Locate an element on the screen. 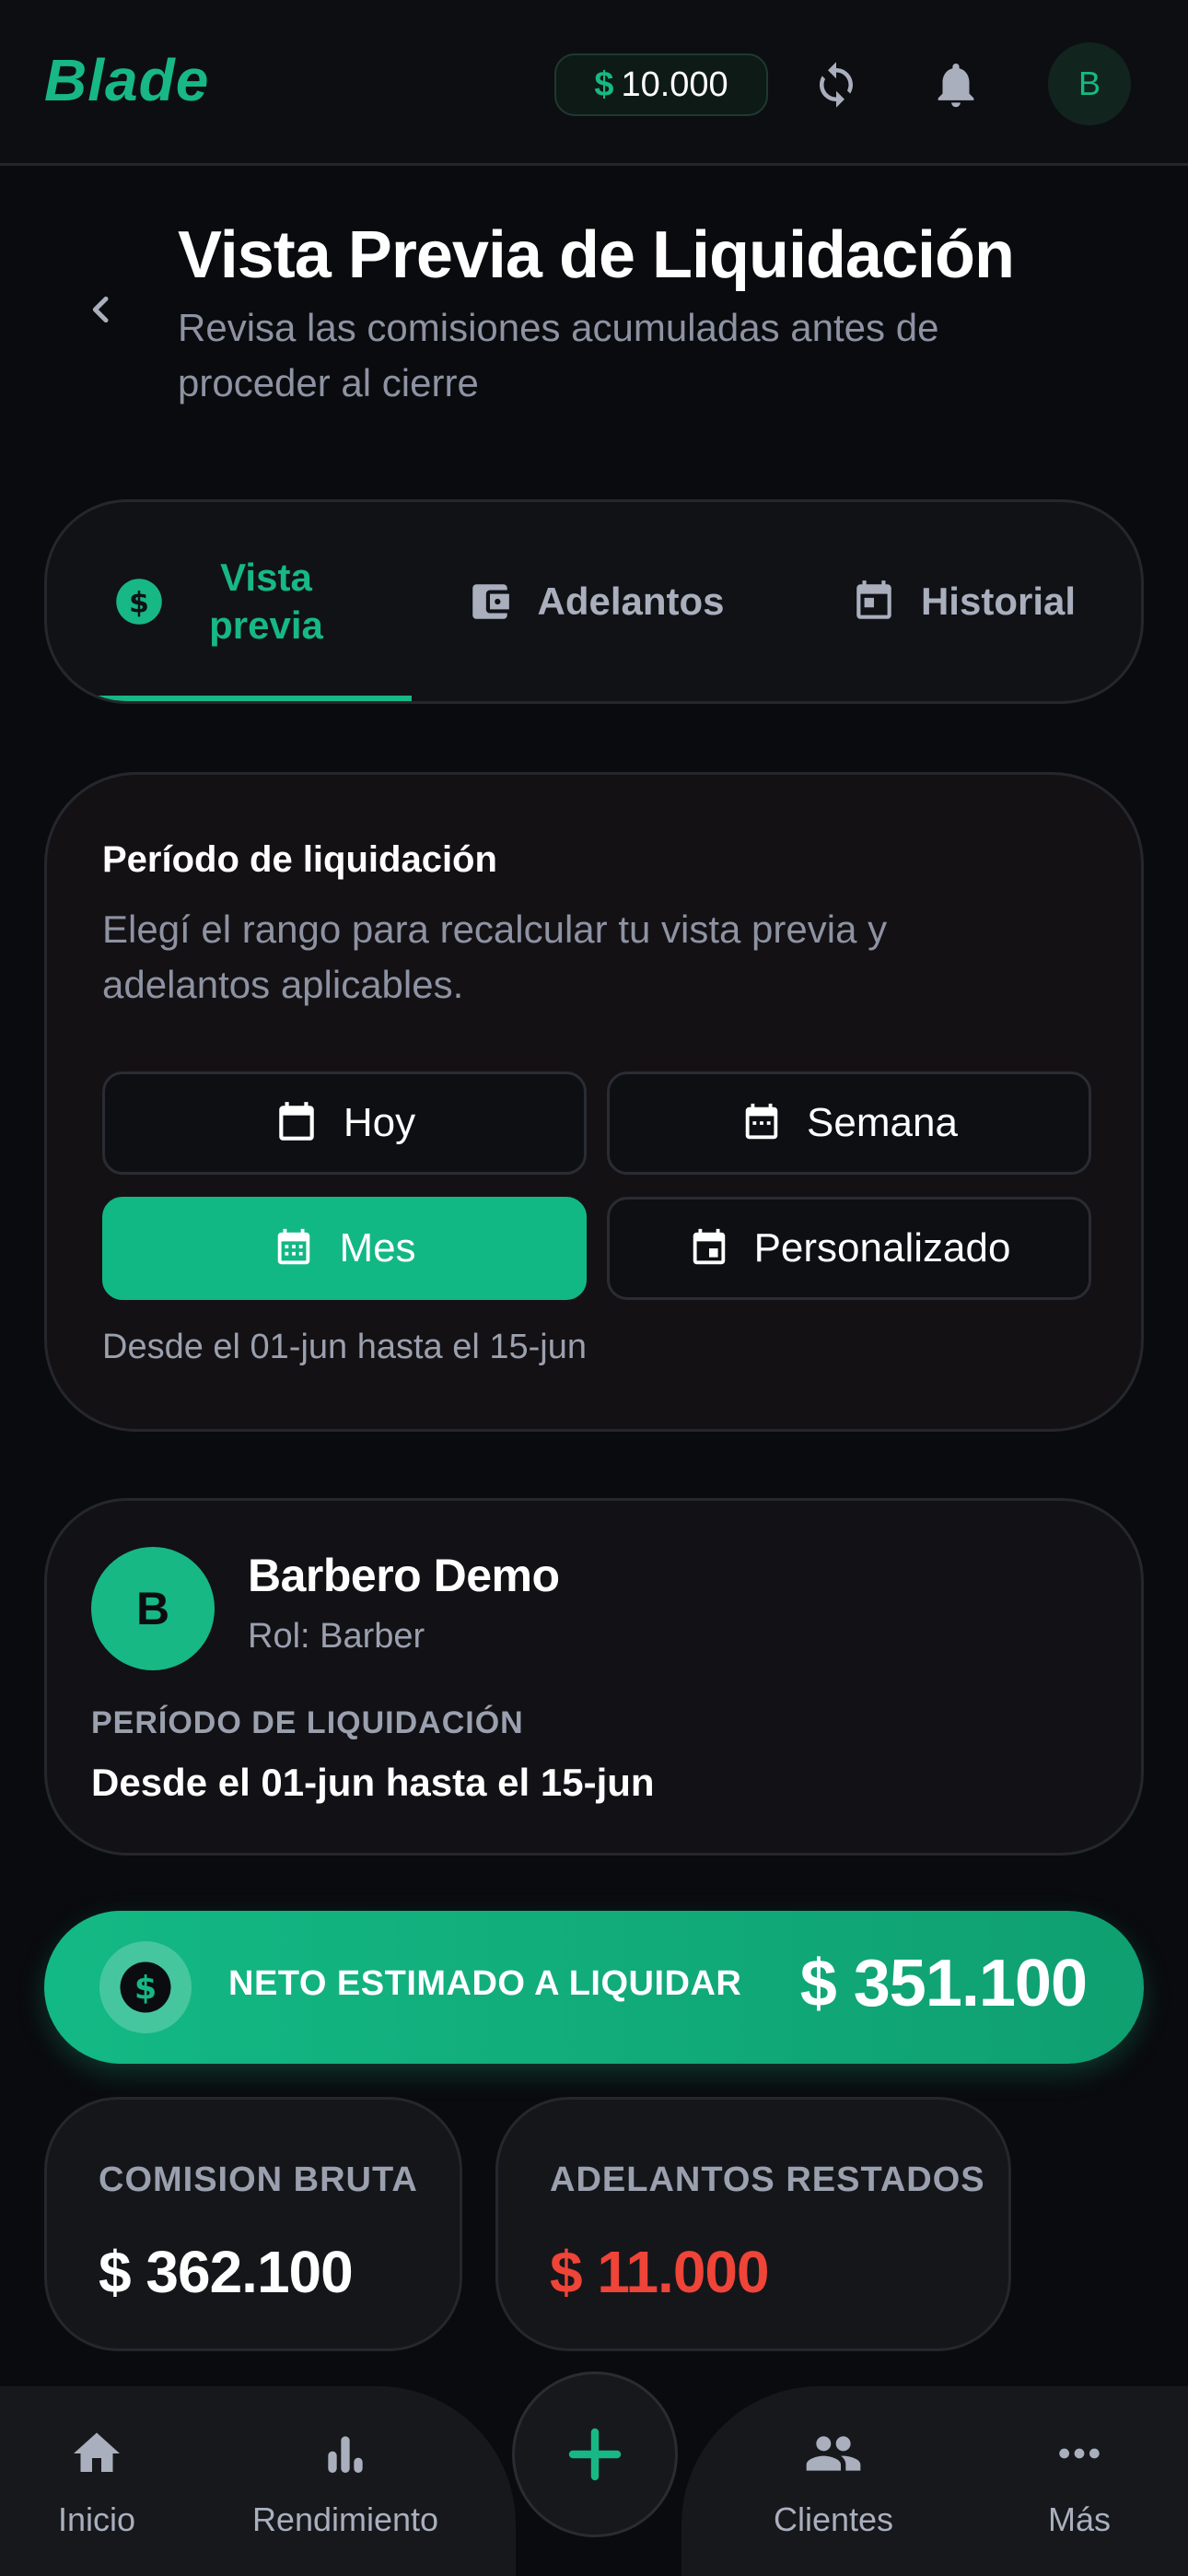  dollar-coin-icon: $ is located at coordinates (145, 1987).